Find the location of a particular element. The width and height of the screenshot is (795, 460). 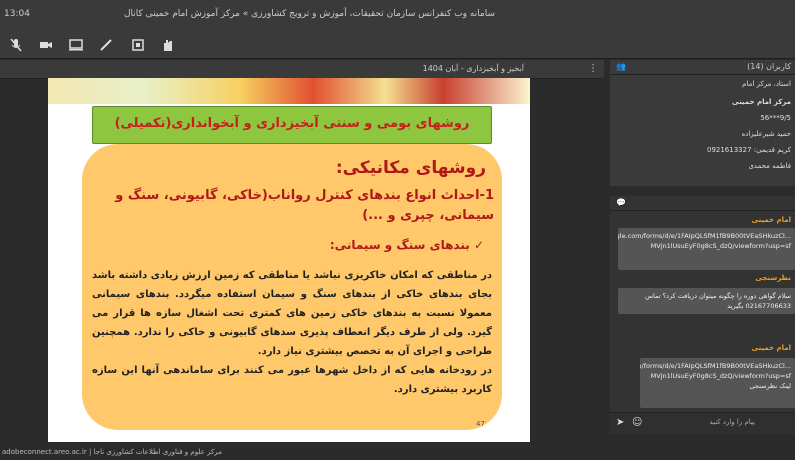

pen-icon is located at coordinates (106, 45).